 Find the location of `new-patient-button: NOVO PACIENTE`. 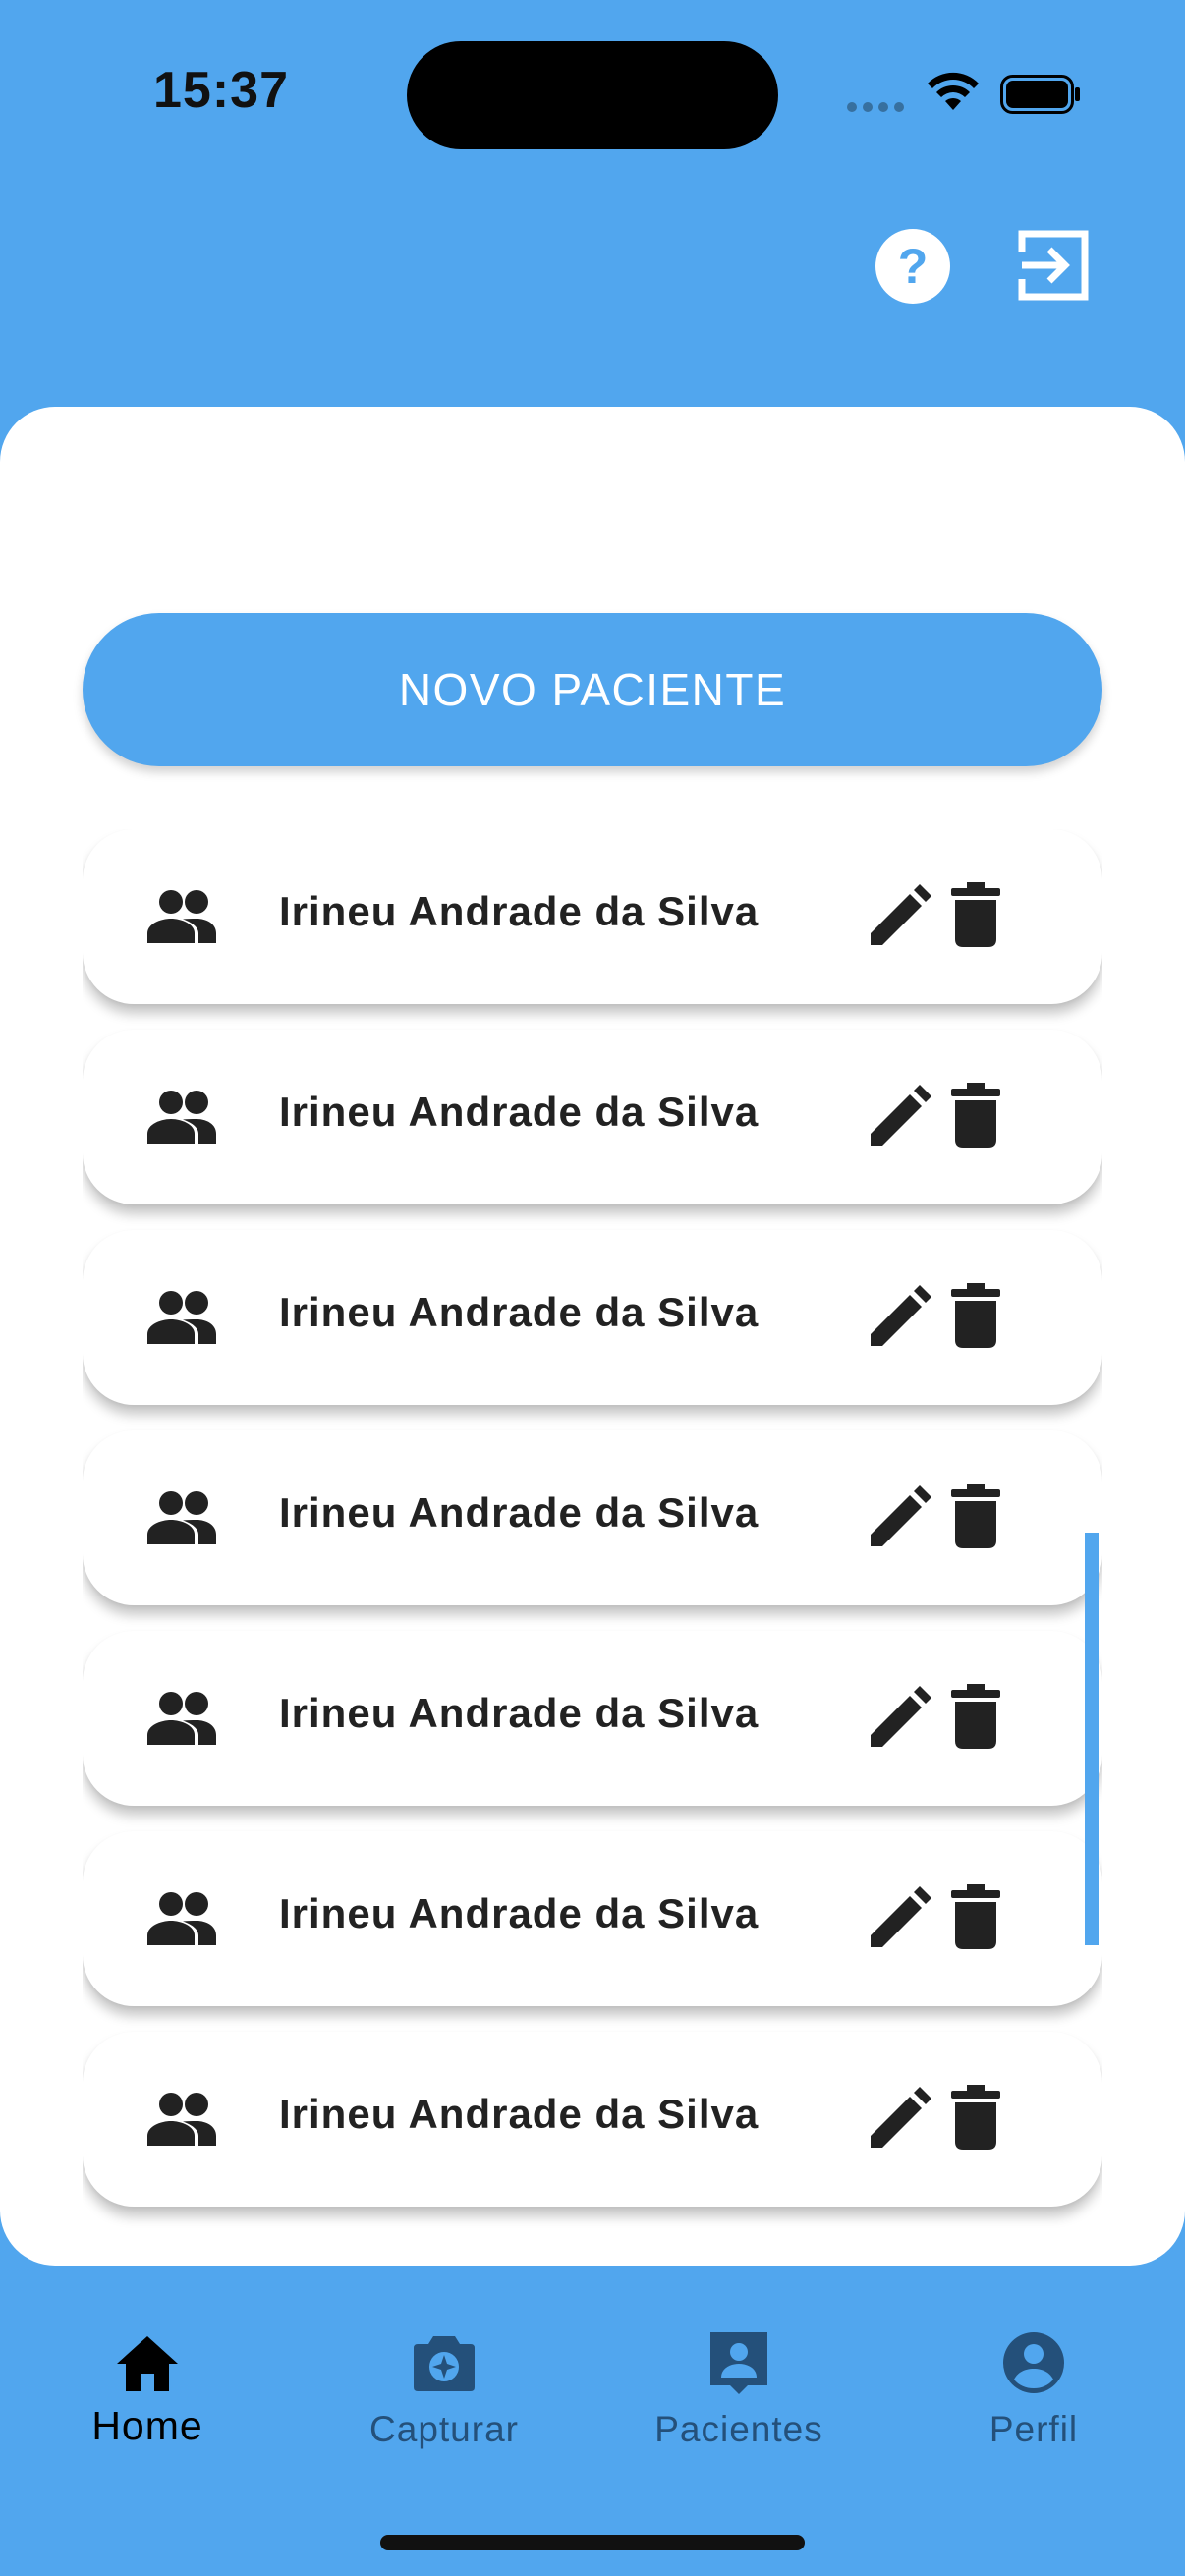

new-patient-button: NOVO PACIENTE is located at coordinates (592, 689).